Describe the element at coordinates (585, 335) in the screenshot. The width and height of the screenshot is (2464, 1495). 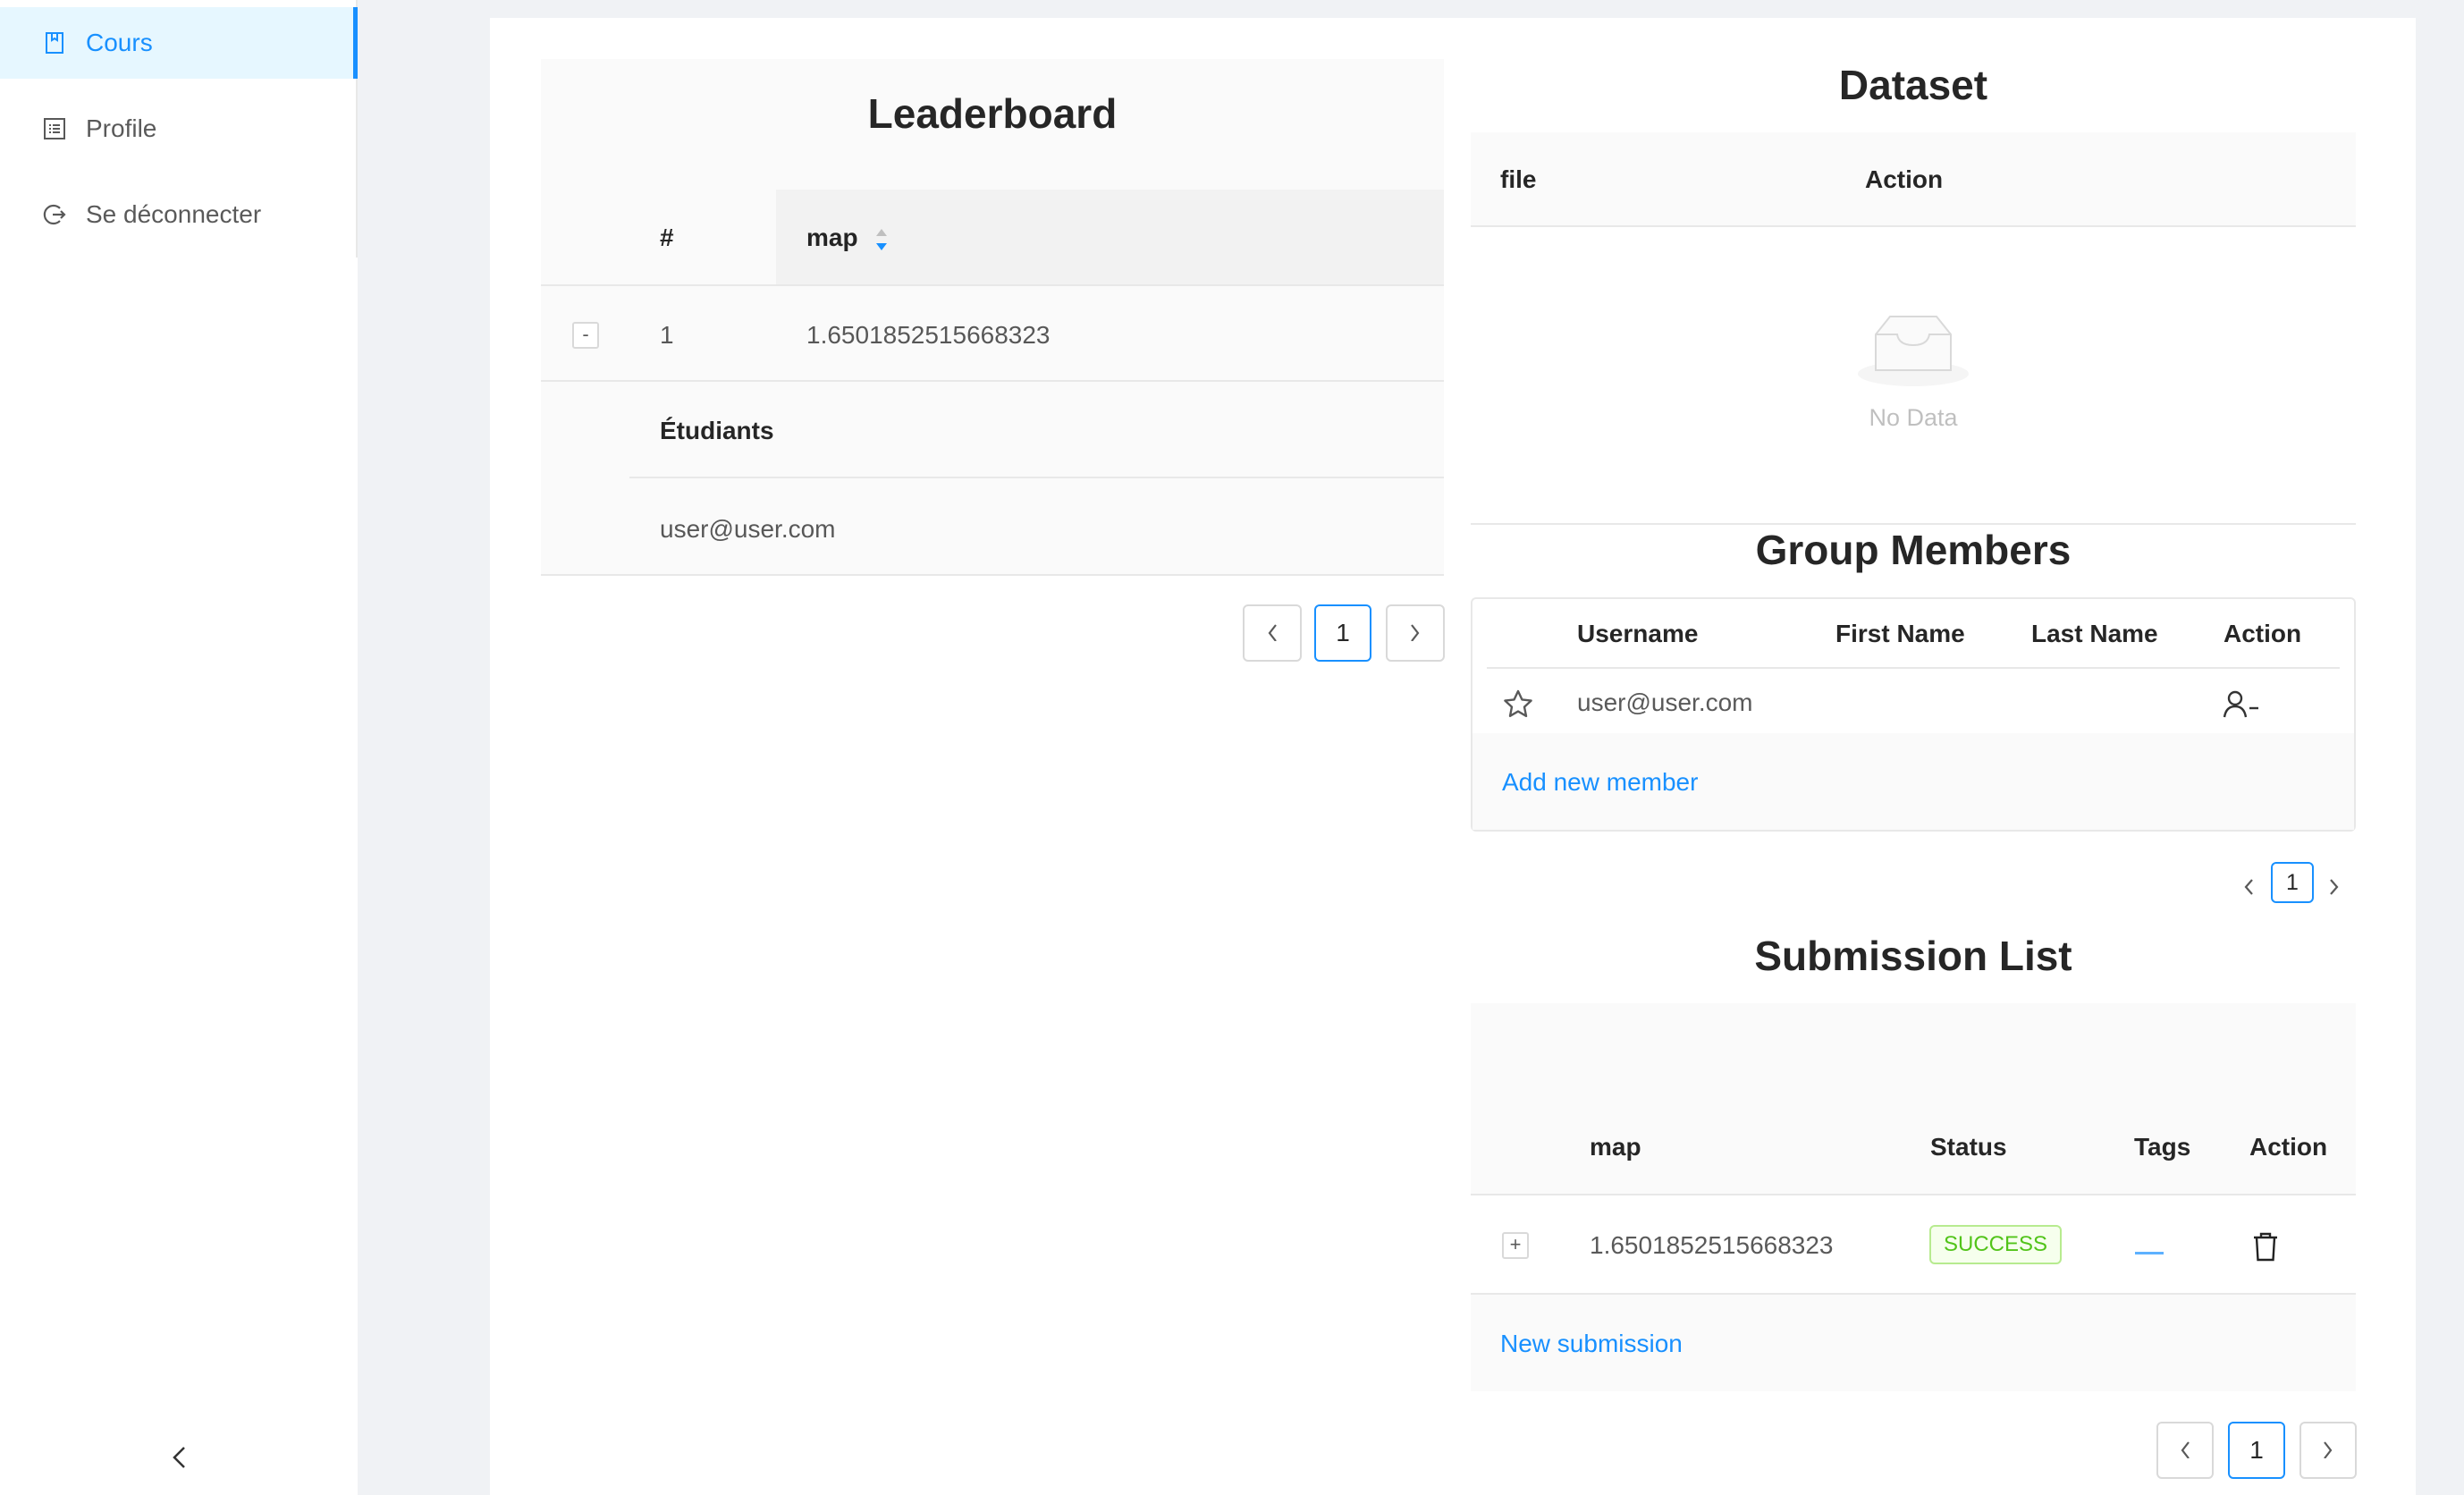
I see `row-collapse-button: -` at that location.